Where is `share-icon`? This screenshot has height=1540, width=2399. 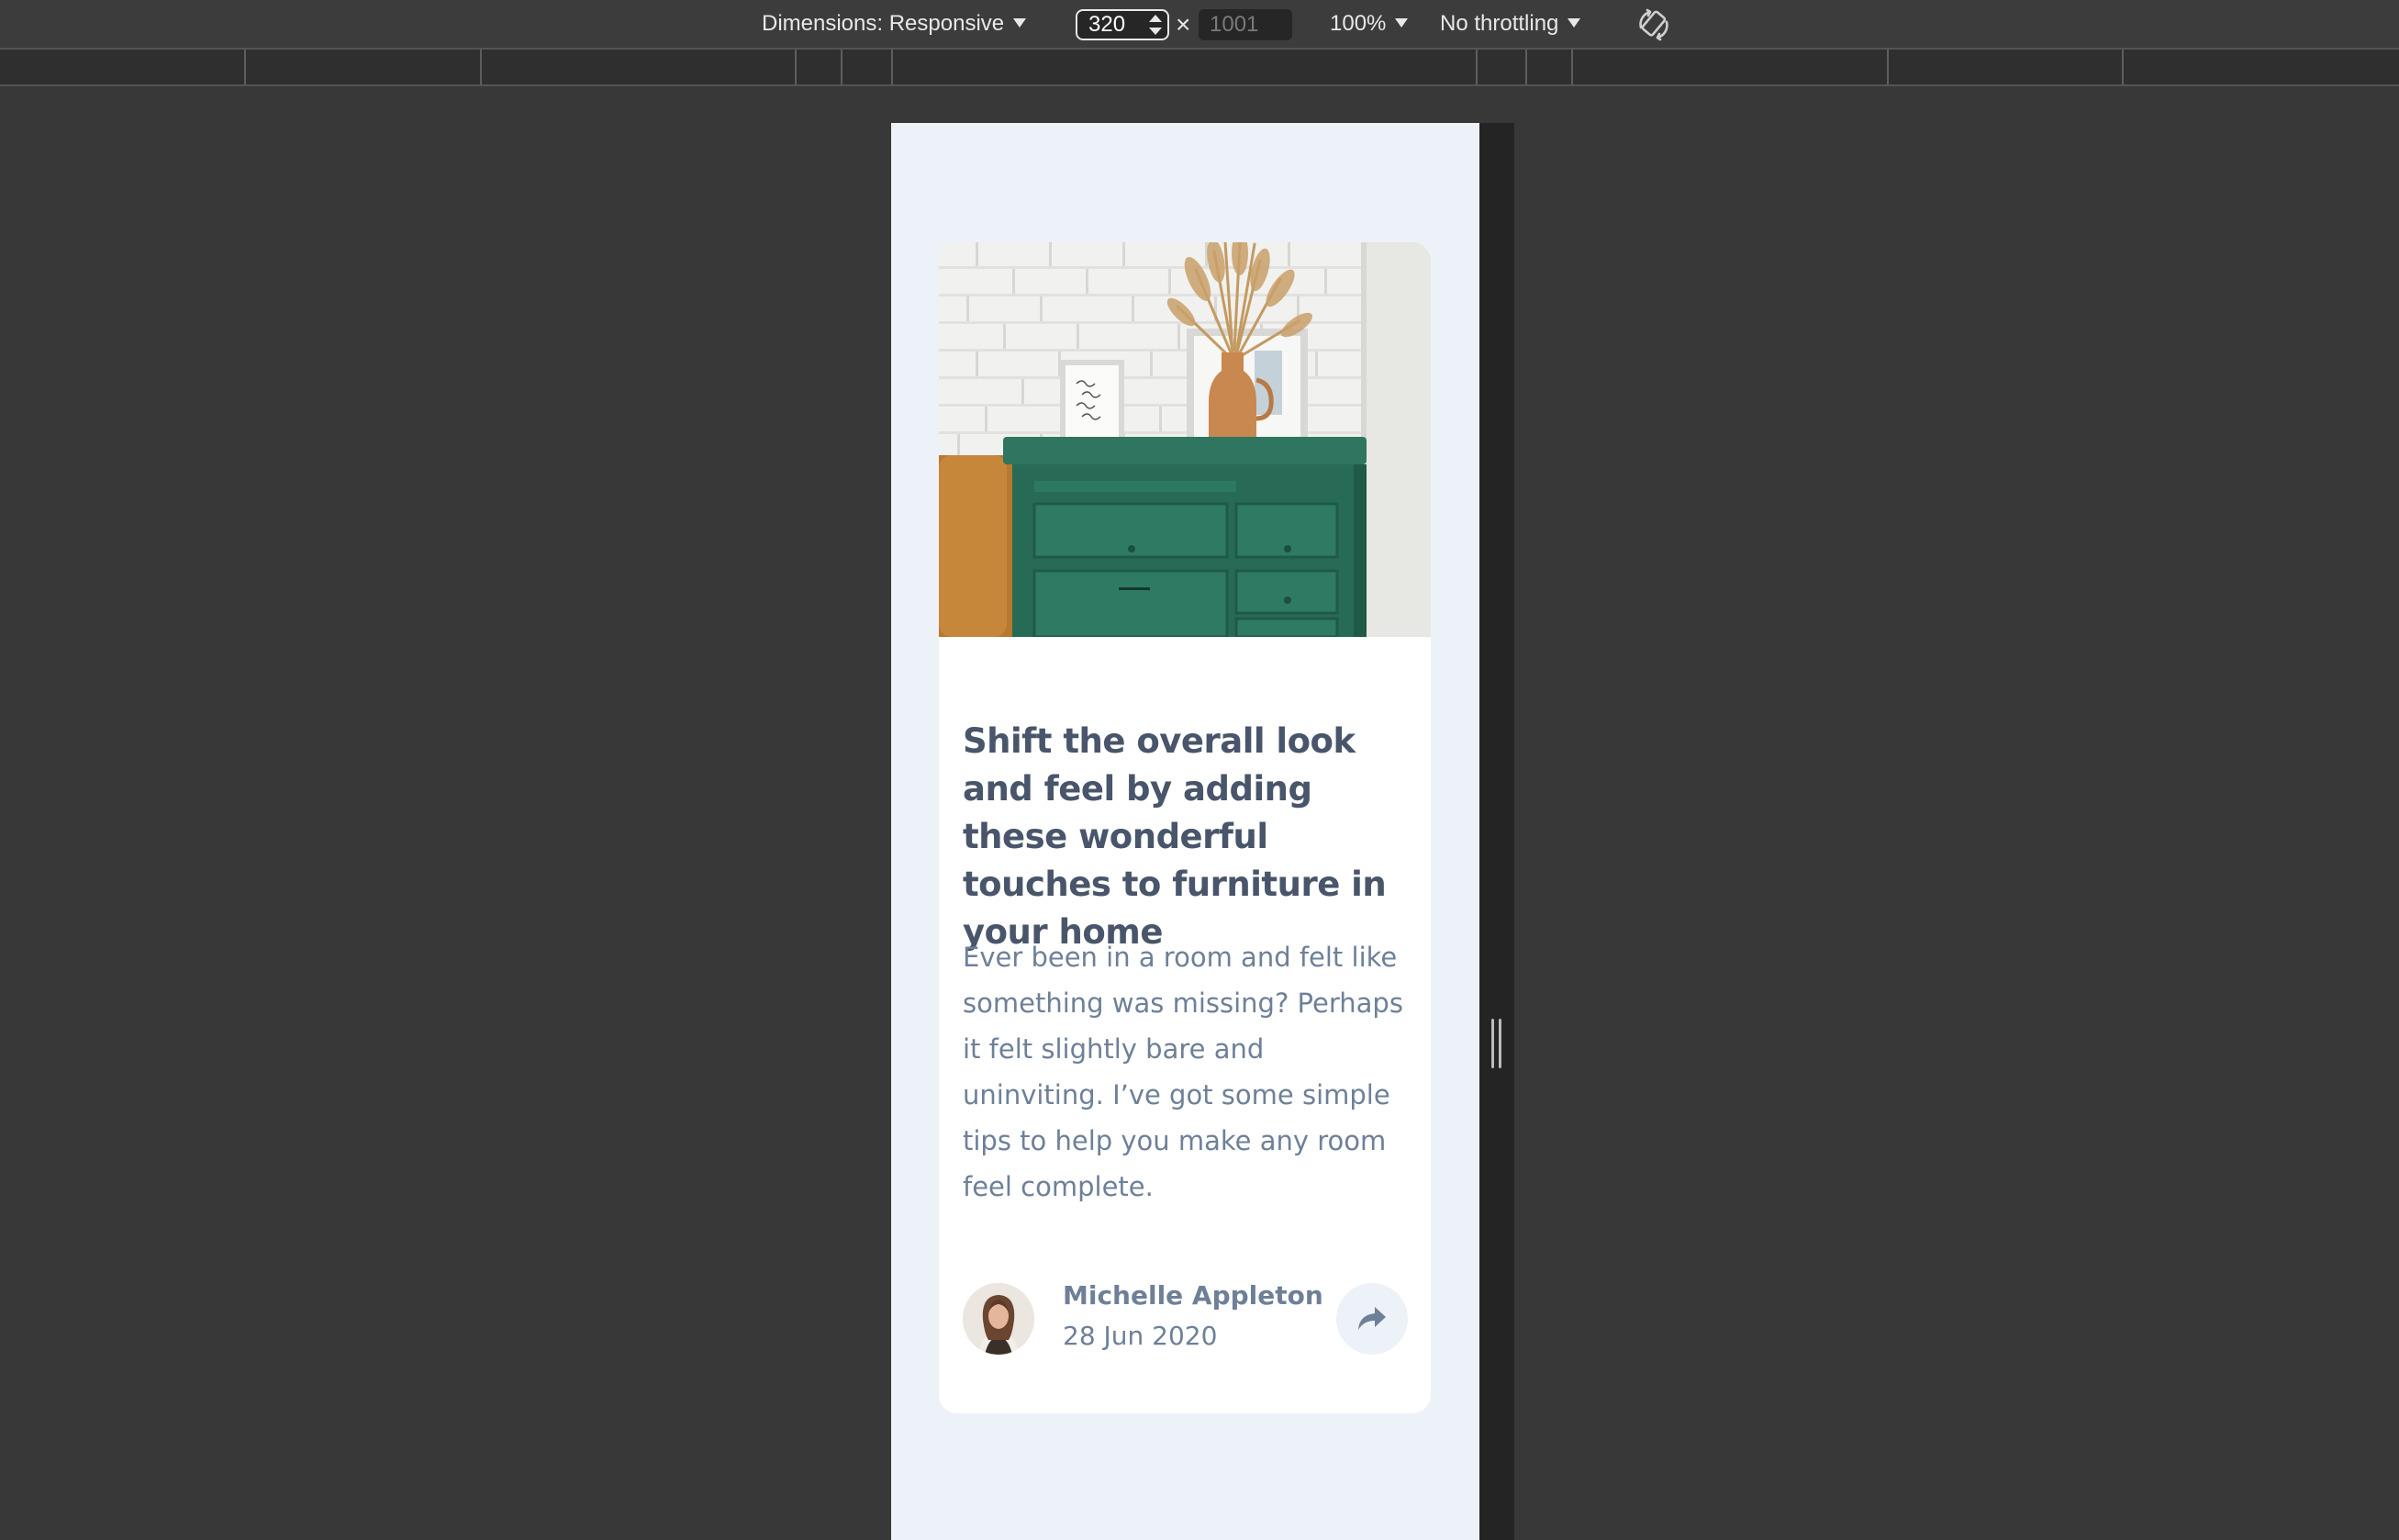 share-icon is located at coordinates (1372, 1318).